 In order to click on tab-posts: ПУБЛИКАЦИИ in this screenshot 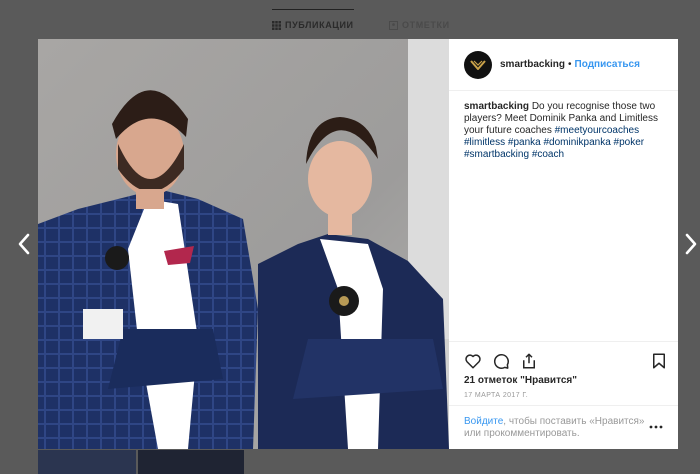, I will do `click(313, 19)`.